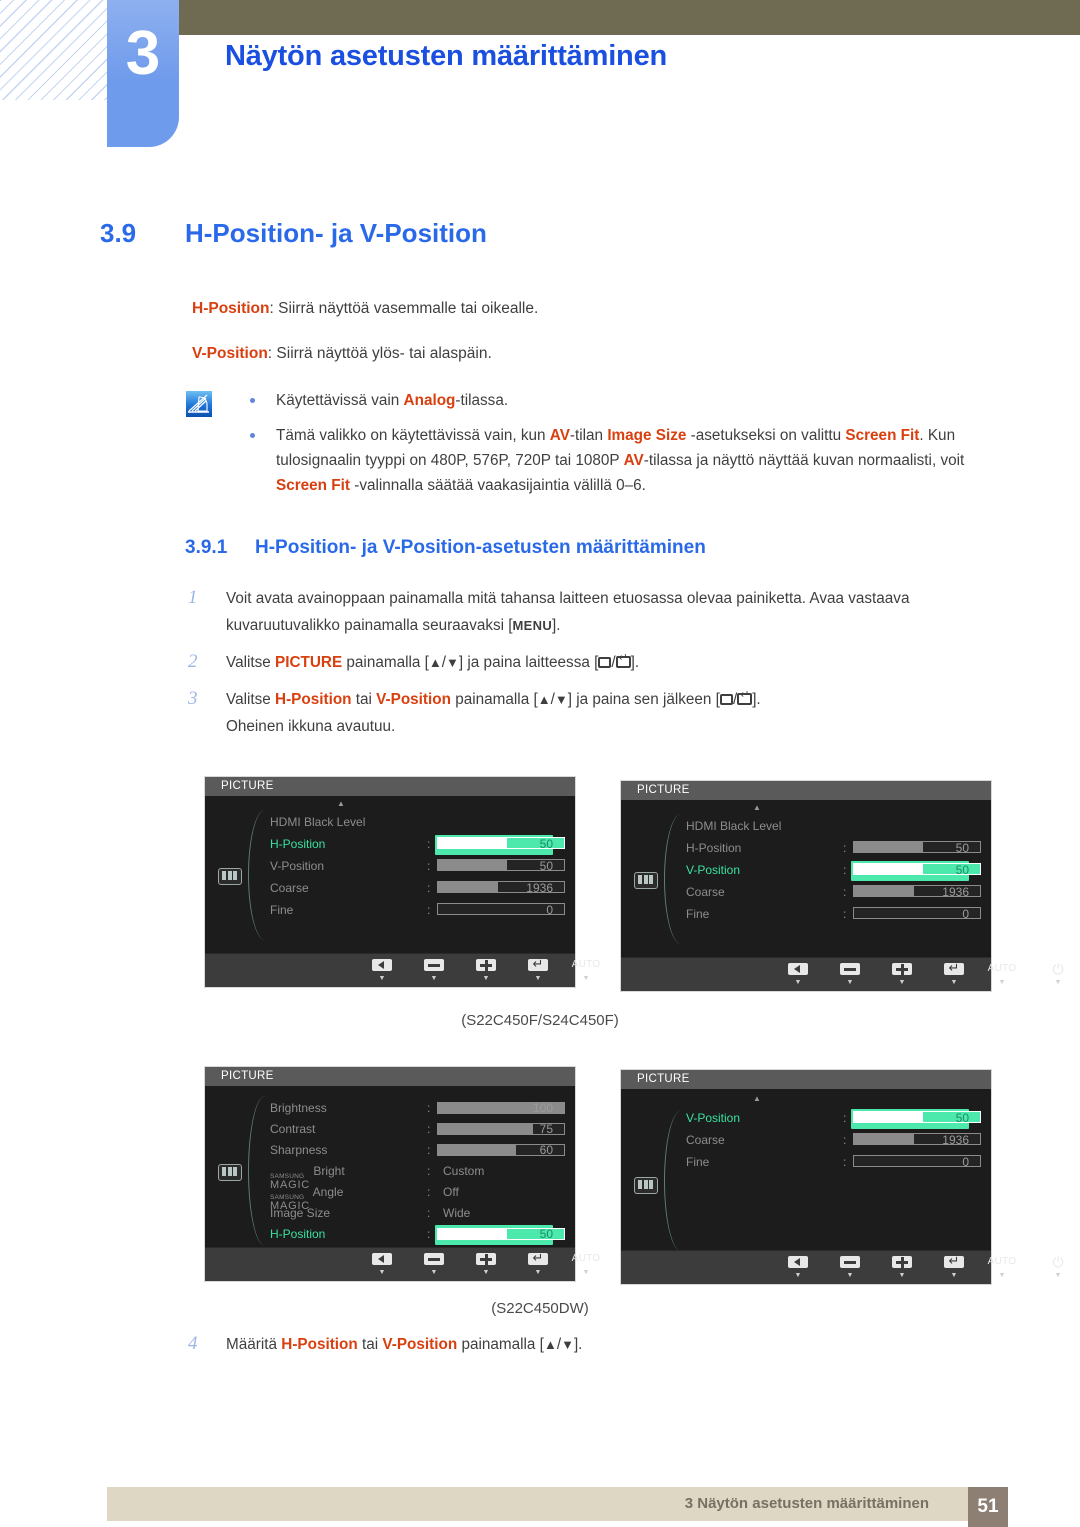 Image resolution: width=1080 pixels, height=1527 pixels. What do you see at coordinates (559, 435) in the screenshot?
I see `note-highlight-term: AV` at bounding box center [559, 435].